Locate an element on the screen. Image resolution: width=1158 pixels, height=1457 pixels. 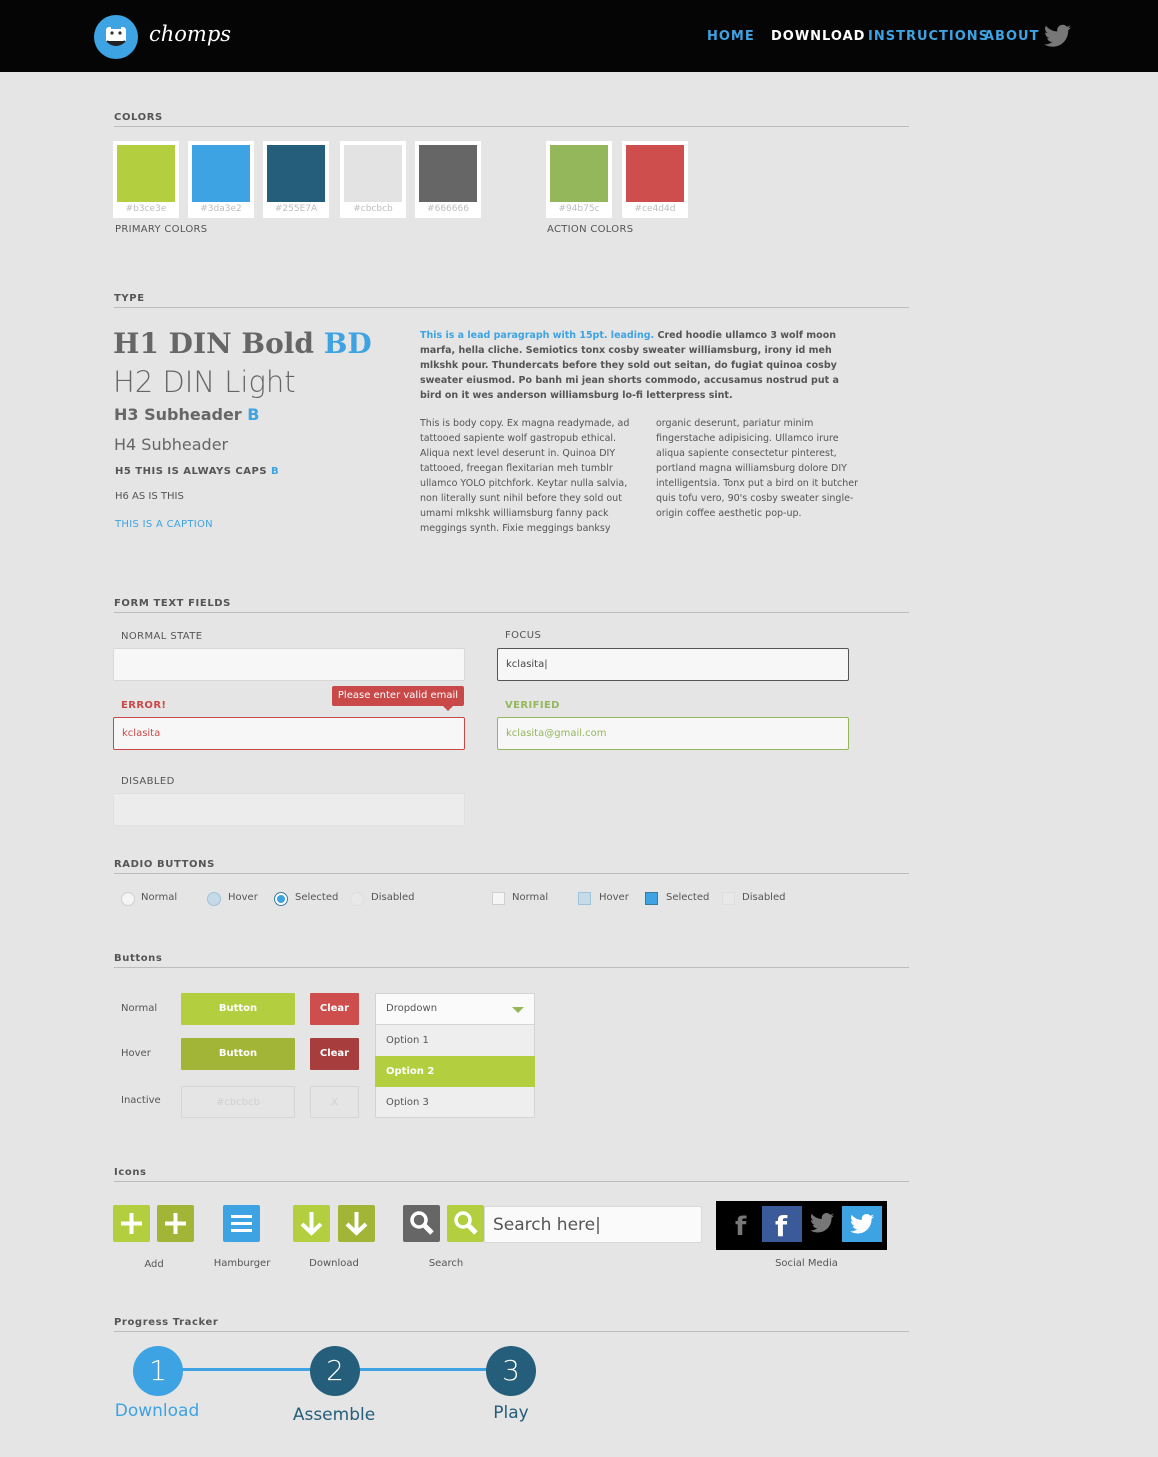
hamburger-icon is located at coordinates (241, 1223).